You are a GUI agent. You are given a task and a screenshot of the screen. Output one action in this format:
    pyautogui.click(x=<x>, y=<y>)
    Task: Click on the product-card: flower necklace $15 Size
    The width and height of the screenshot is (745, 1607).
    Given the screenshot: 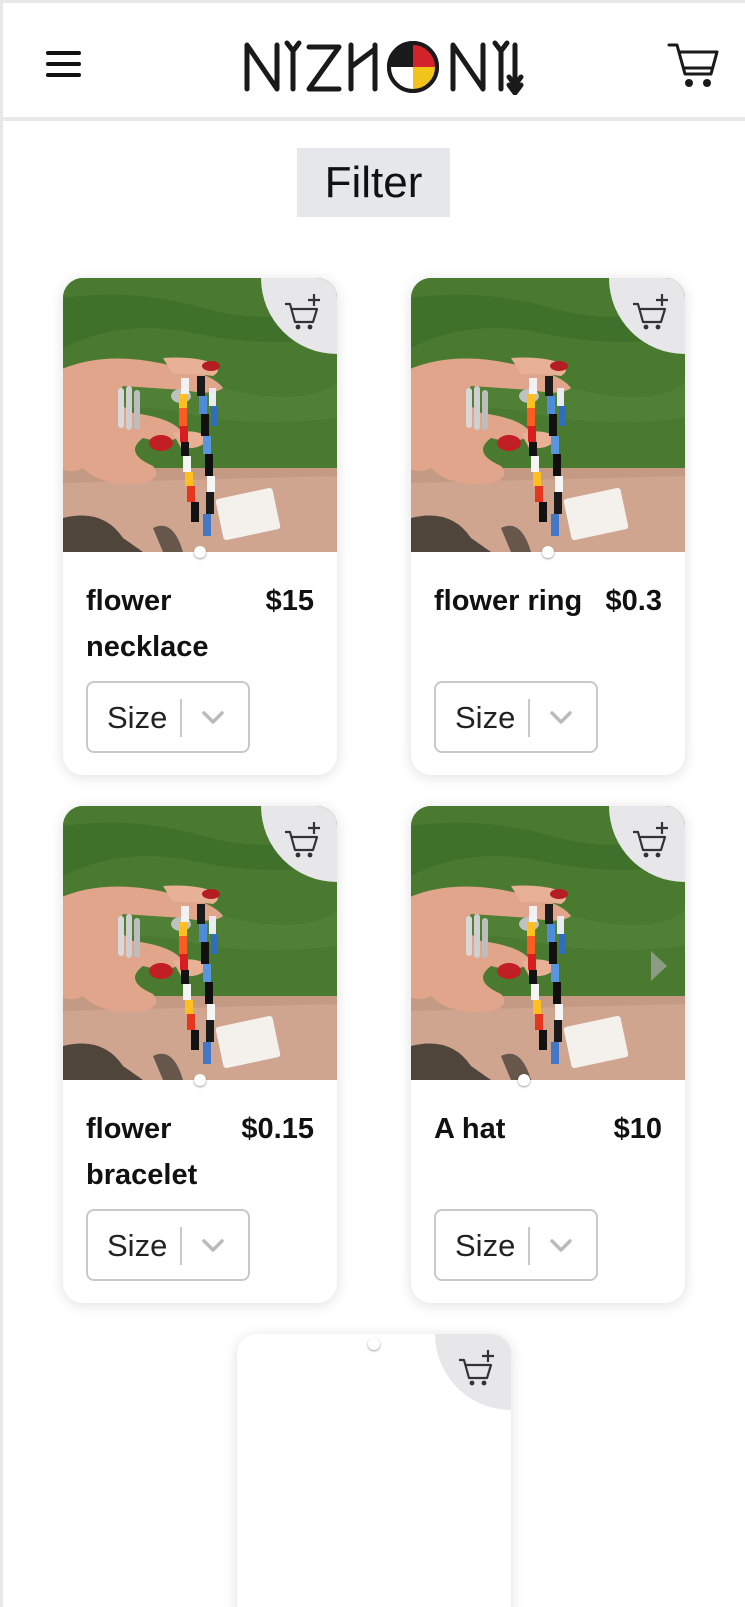 What is the action you would take?
    pyautogui.click(x=200, y=526)
    